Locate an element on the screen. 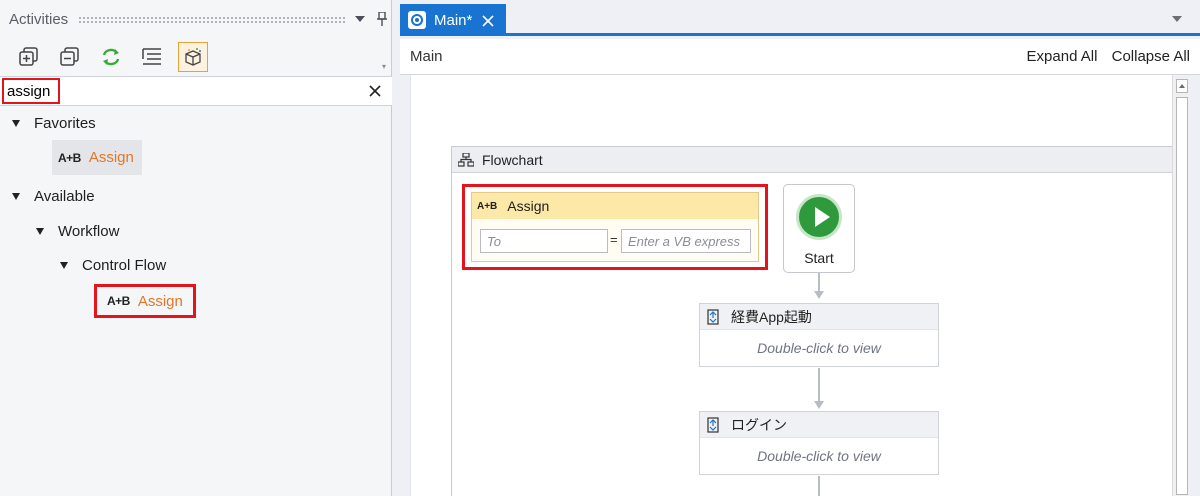 The width and height of the screenshot is (1200, 496). activities-search-row is located at coordinates (196, 91).